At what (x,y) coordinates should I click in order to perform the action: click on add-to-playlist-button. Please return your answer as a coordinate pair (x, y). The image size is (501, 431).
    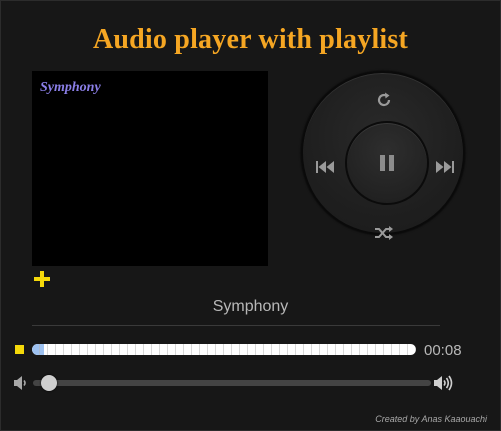
    Looking at the image, I should click on (42, 279).